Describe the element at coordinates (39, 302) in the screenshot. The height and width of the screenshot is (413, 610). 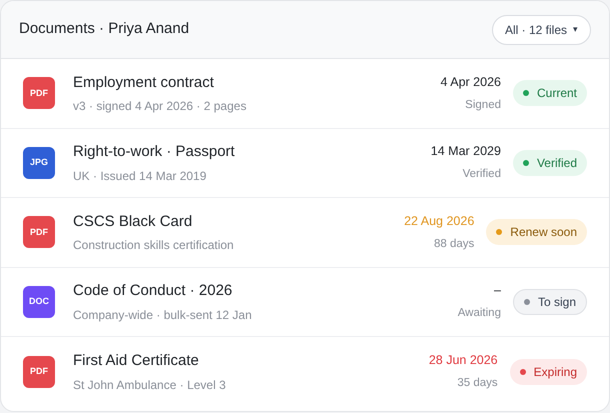
I see `file-type-icon: DOC` at that location.